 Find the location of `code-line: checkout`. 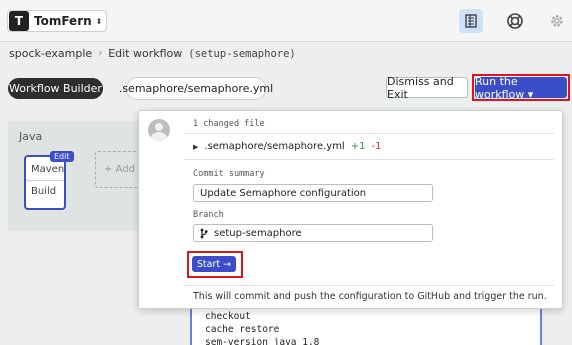

code-line: checkout is located at coordinates (228, 316).